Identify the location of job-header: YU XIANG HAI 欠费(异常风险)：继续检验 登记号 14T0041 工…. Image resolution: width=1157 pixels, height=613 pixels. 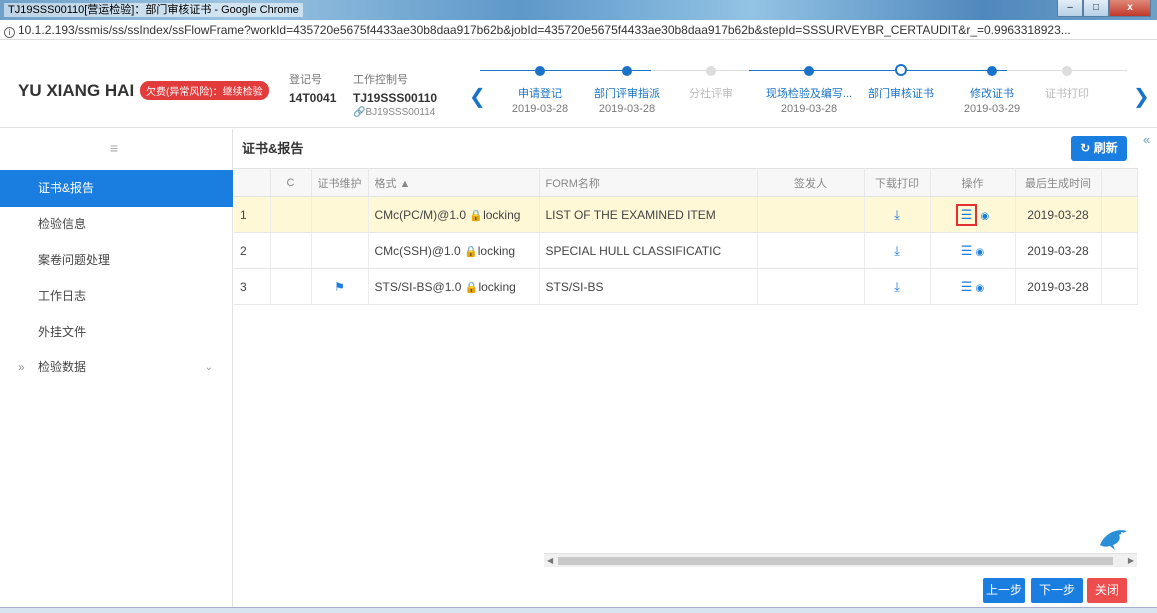
(578, 84).